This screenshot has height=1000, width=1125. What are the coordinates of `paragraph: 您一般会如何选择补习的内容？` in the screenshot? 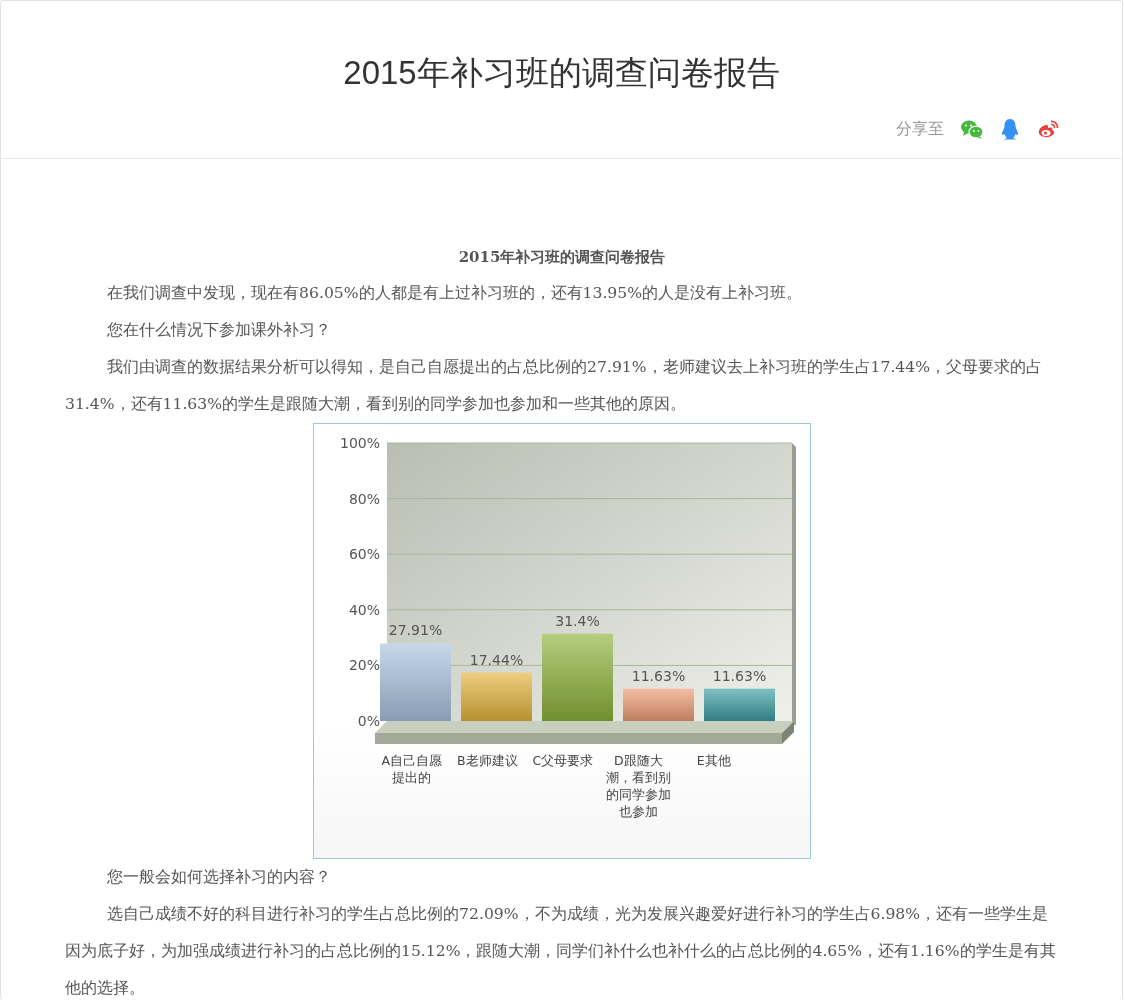 It's located at (219, 877).